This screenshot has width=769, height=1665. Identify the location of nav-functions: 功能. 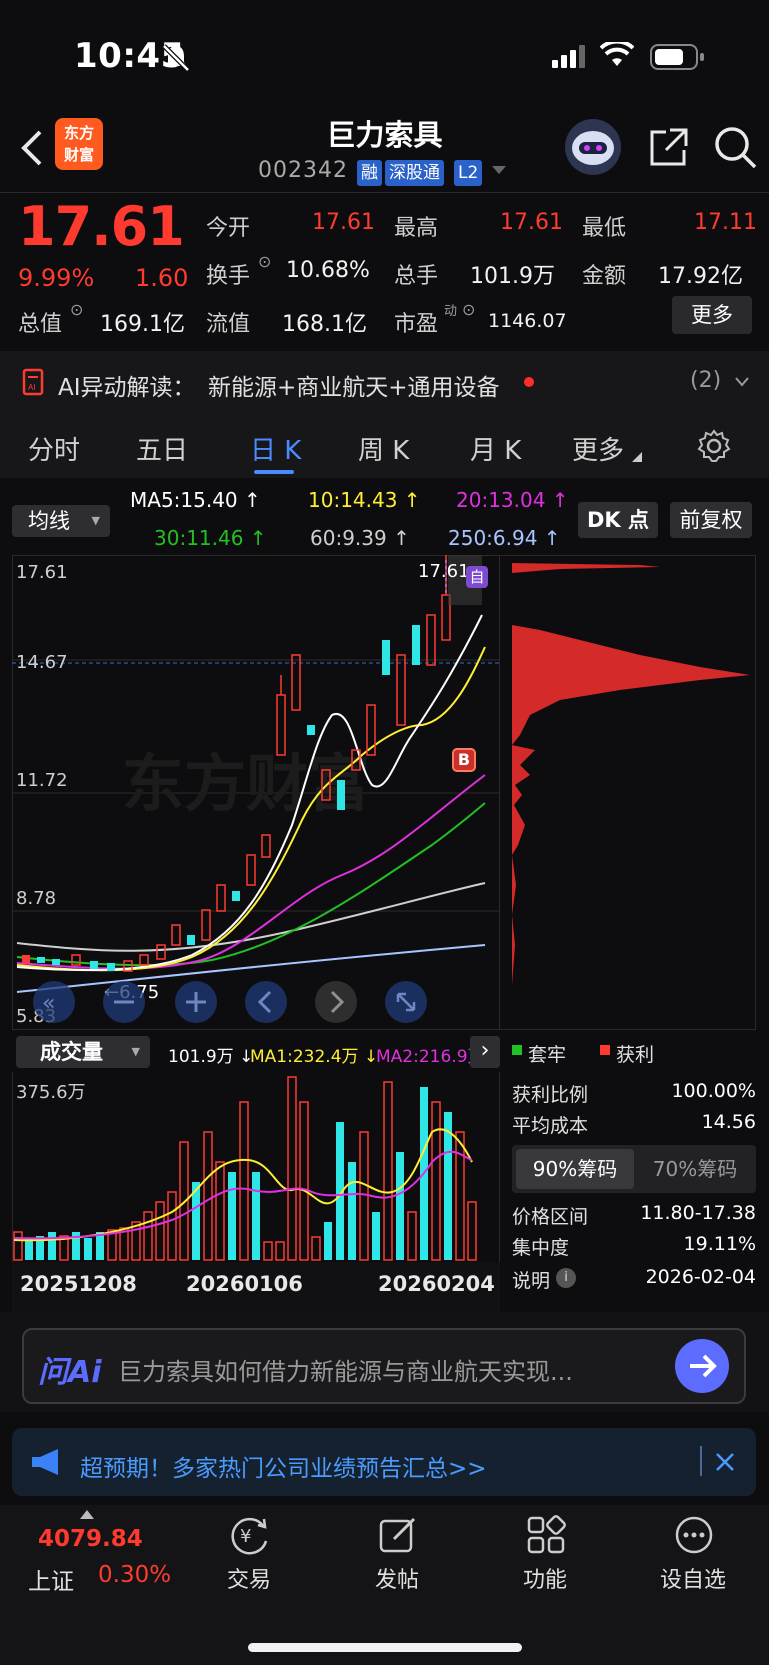
(545, 1578).